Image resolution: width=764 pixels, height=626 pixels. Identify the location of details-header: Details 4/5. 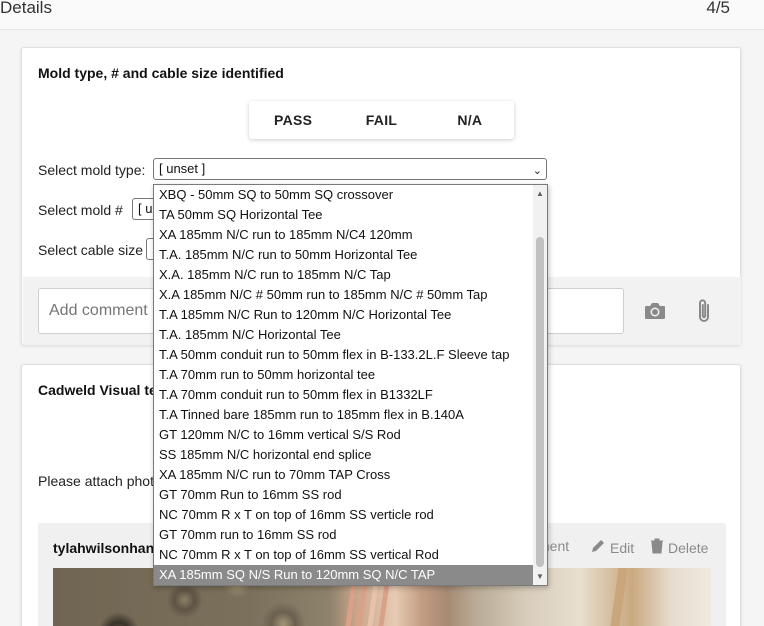
(382, 15).